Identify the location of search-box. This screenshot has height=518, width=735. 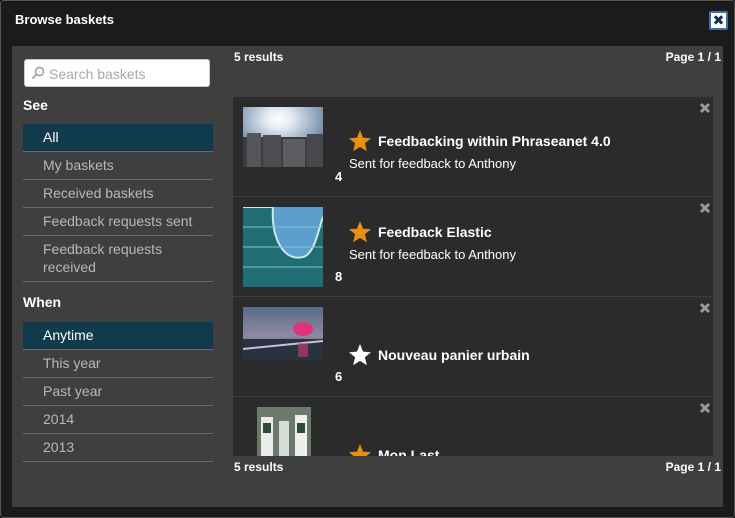
(117, 73).